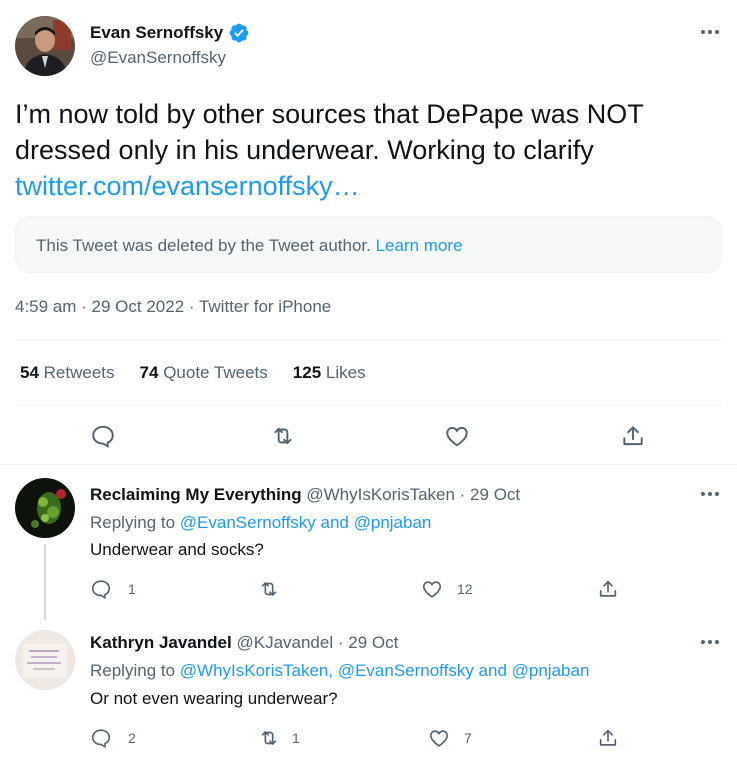  Describe the element at coordinates (214, 698) in the screenshot. I see `reply-text: Or not even wearing underwear?` at that location.